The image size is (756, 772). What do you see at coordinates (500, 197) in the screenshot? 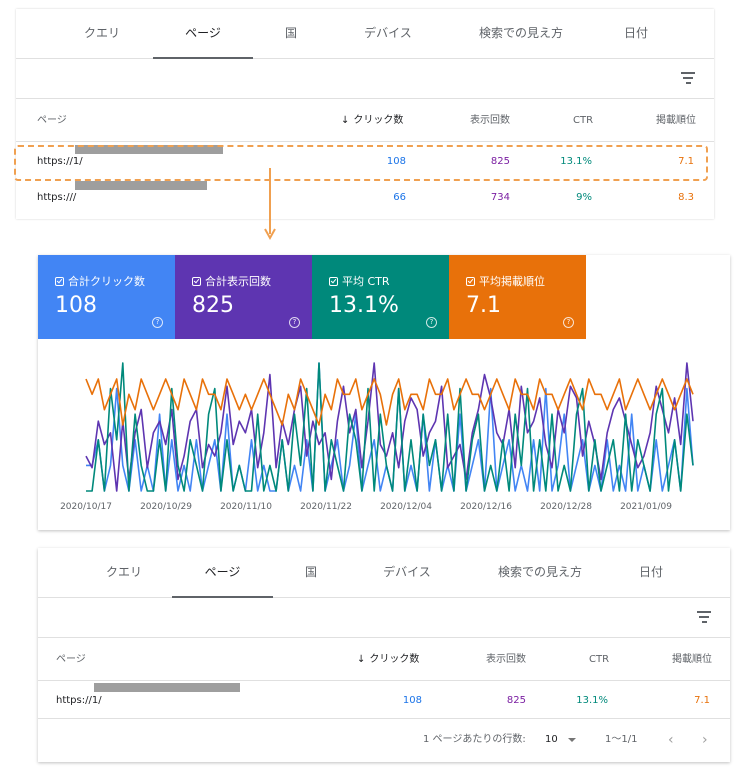
I see `cell-impressions: 734` at bounding box center [500, 197].